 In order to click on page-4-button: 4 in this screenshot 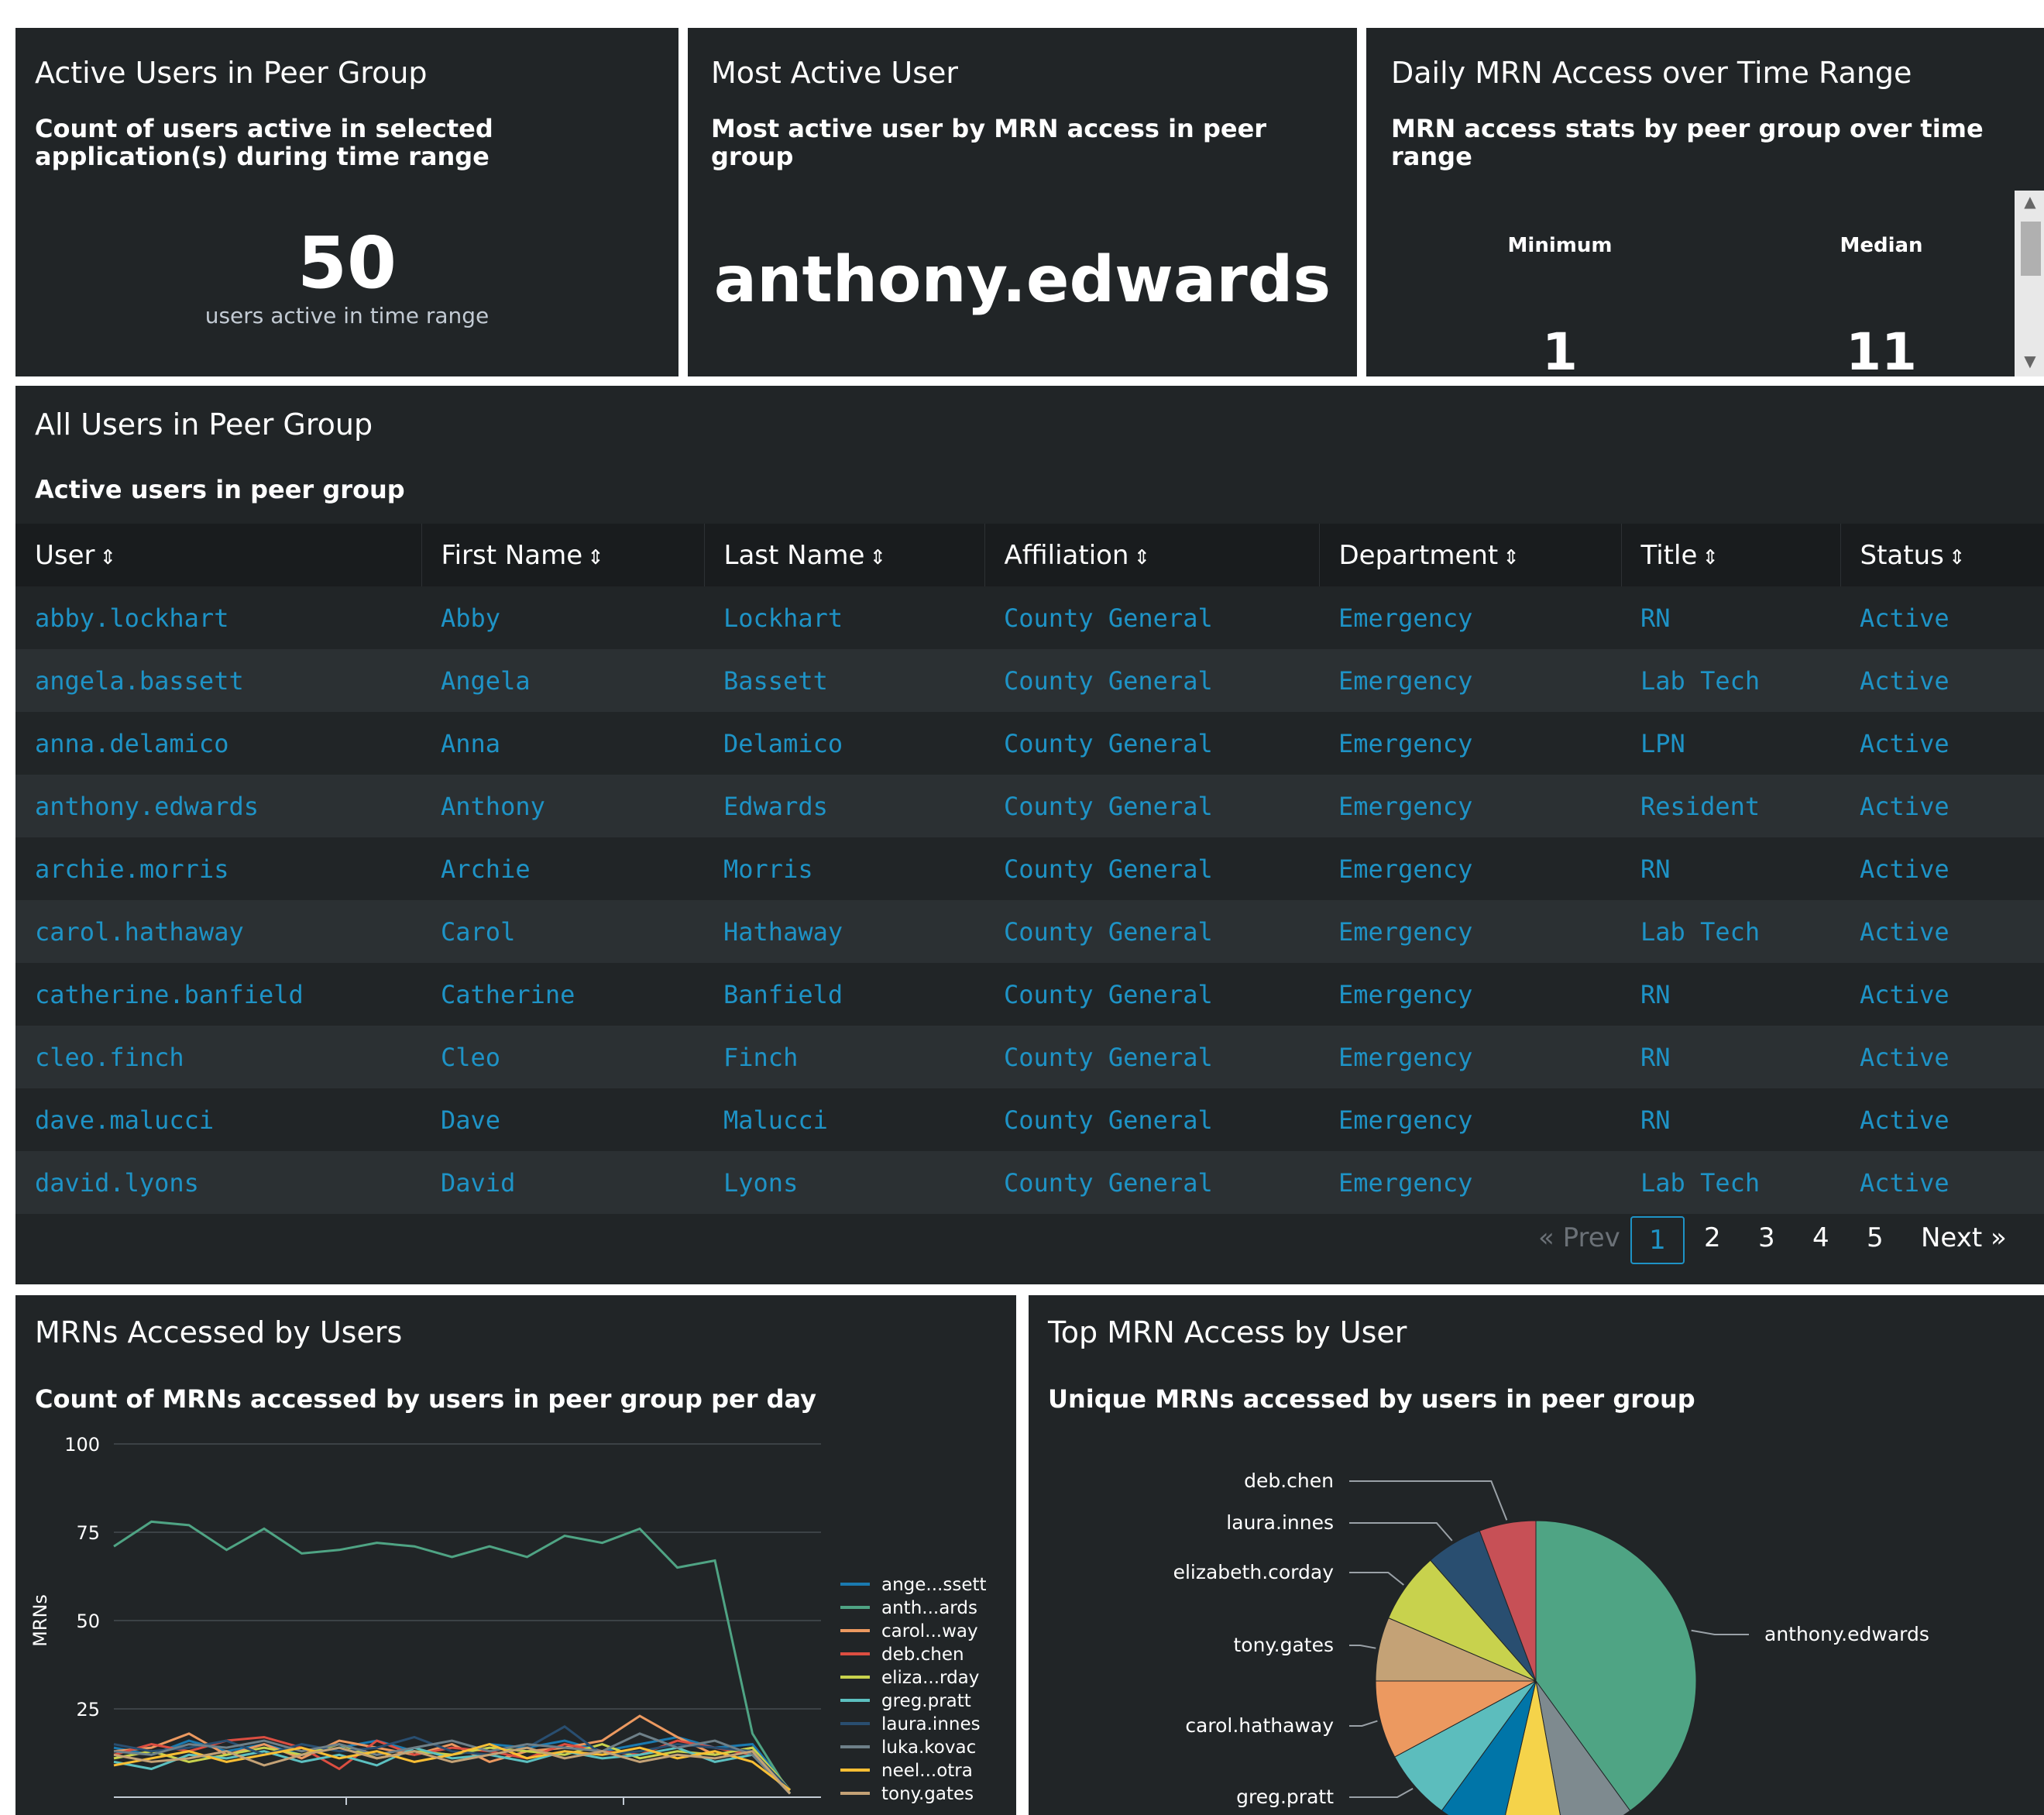, I will do `click(1820, 1238)`.